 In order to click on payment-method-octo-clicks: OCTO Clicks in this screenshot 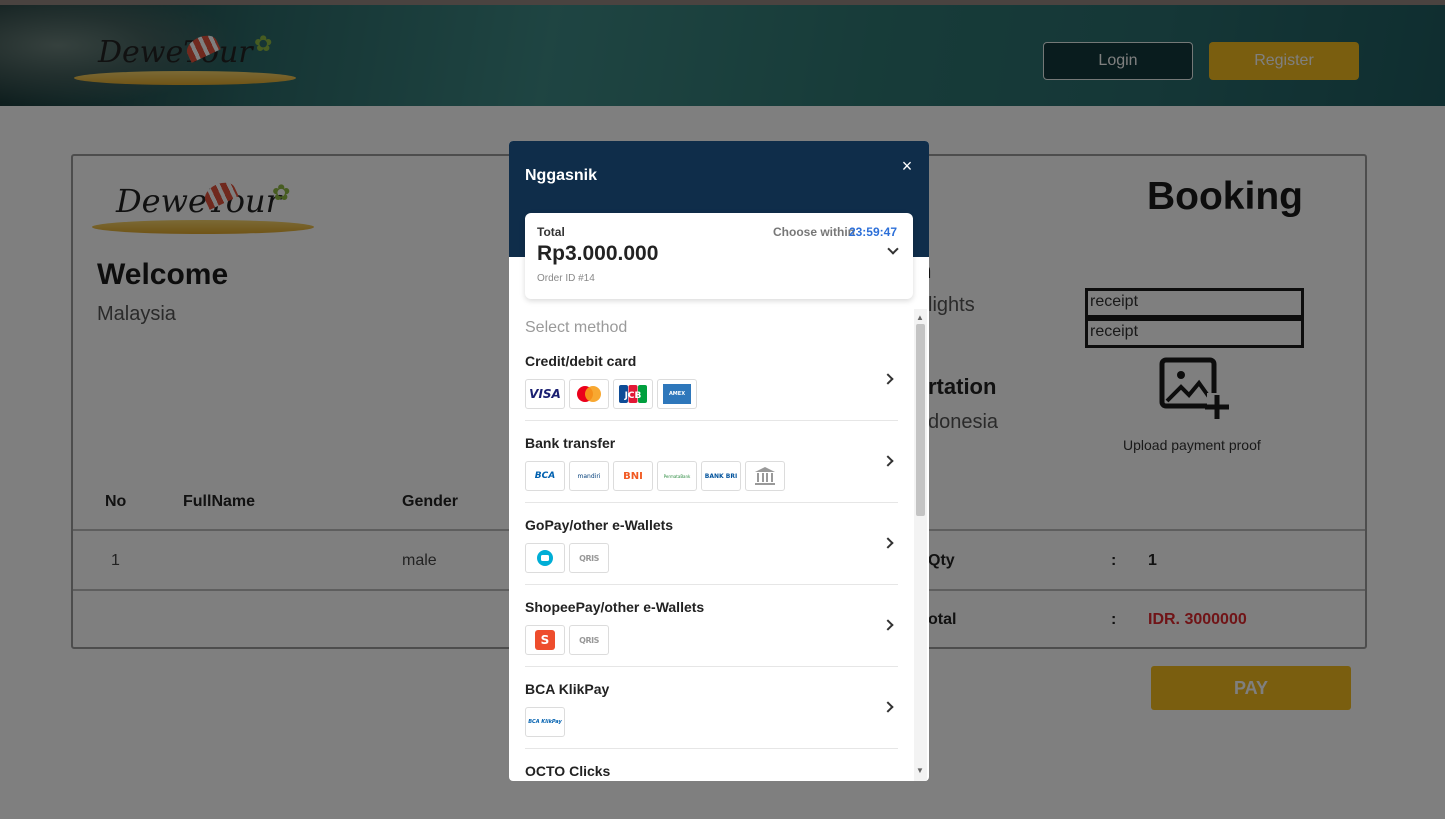, I will do `click(711, 765)`.